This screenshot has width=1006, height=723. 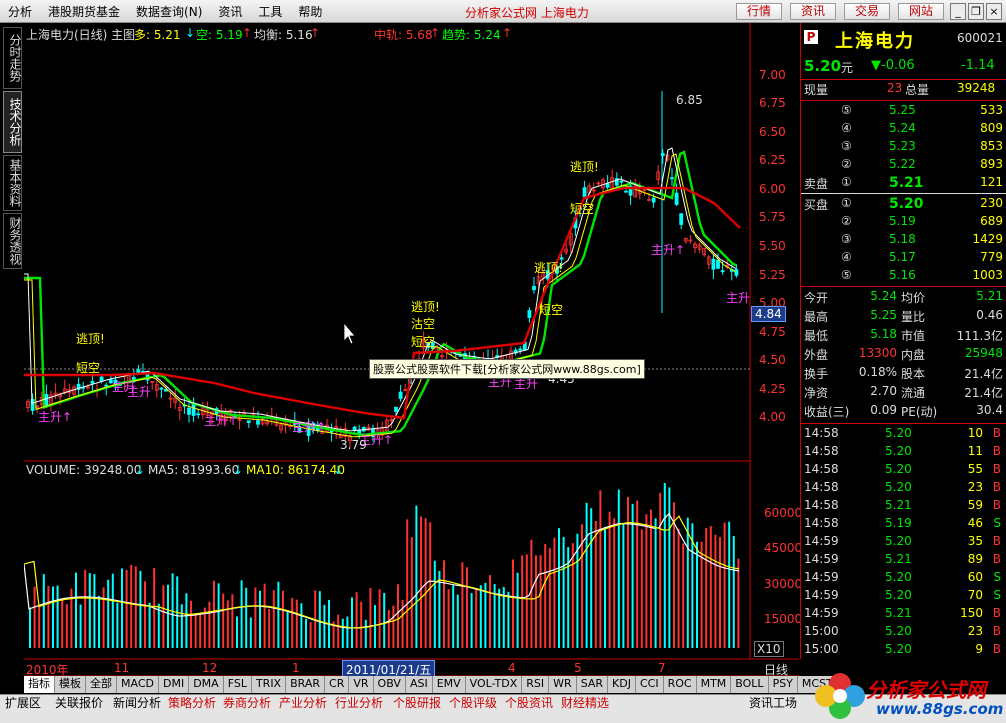 What do you see at coordinates (921, 11) in the screenshot?
I see `website-button: 网站` at bounding box center [921, 11].